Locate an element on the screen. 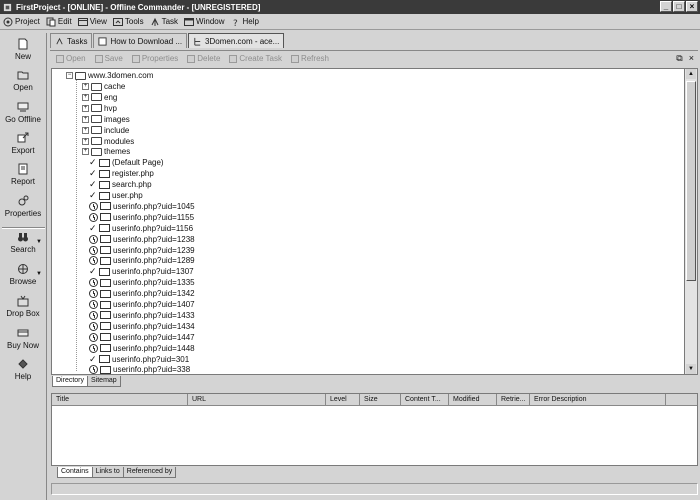 This screenshot has width=700, height=500. tree-folder: + modules is located at coordinates (108, 141).